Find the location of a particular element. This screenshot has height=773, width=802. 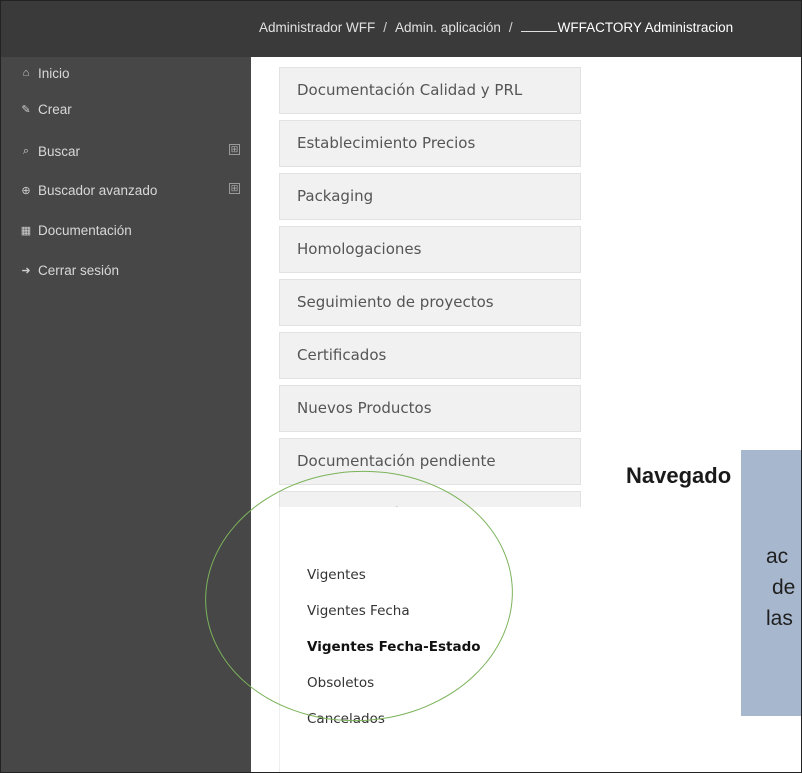

breadcrumb-admin-aplicacion: Admin. aplicación is located at coordinates (448, 27).